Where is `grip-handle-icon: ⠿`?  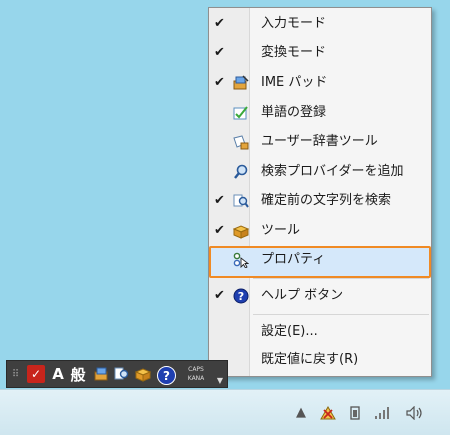 grip-handle-icon: ⠿ is located at coordinates (15, 374).